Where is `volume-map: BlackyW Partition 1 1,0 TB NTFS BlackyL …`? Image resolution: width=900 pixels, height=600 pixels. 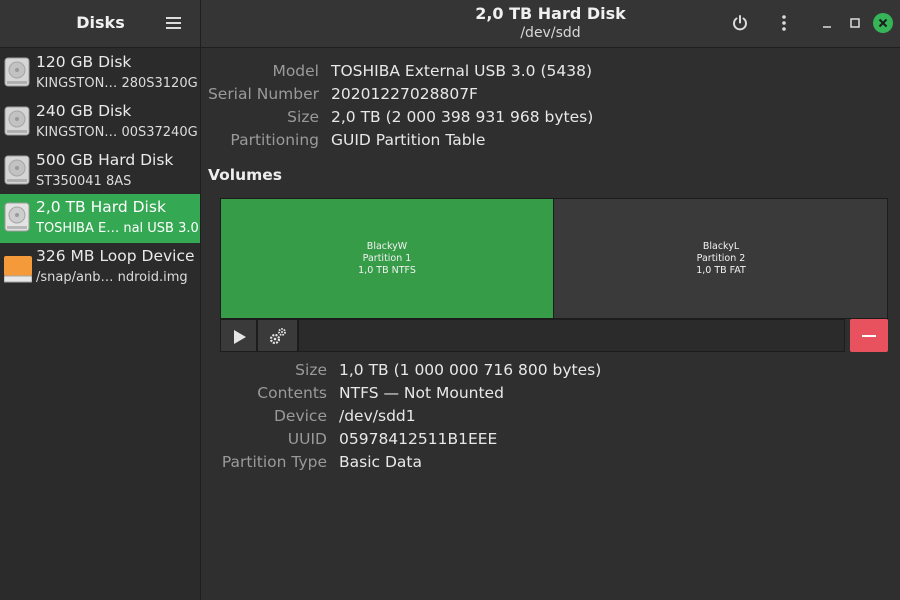
volume-map: BlackyW Partition 1 1,0 TB NTFS BlackyL … is located at coordinates (554, 258).